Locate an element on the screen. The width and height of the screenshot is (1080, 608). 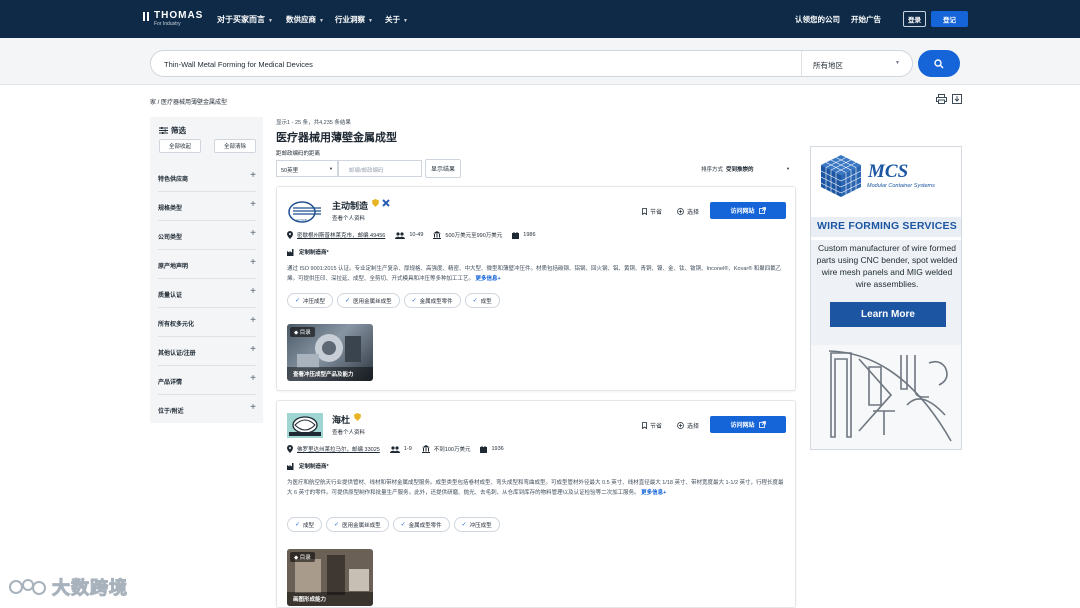
filter-spec-type: 规格类型 + is located at coordinates (207, 206).